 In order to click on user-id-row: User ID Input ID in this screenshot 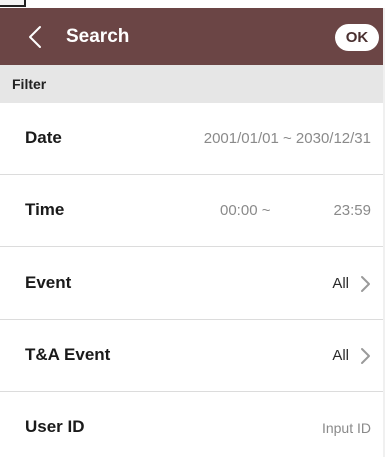, I will do `click(192, 424)`.